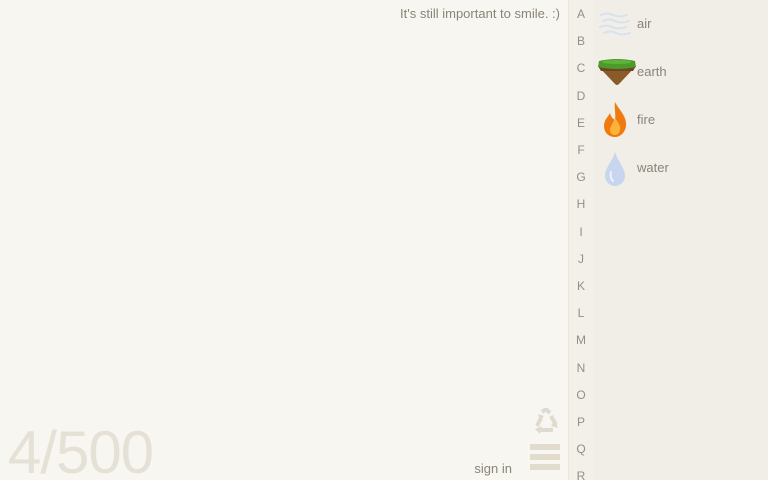 The width and height of the screenshot is (768, 480). What do you see at coordinates (673, 24) in the screenshot?
I see `element-air: air` at bounding box center [673, 24].